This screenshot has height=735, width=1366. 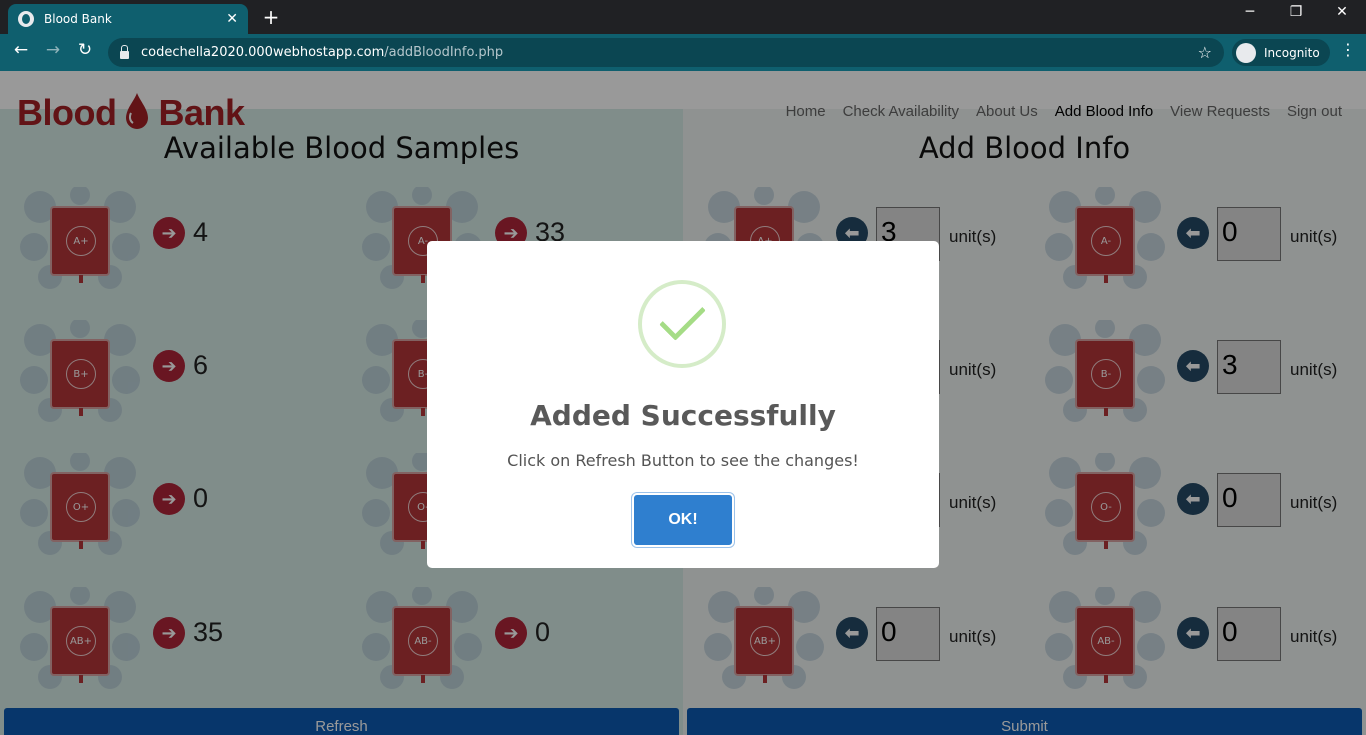 I want to click on incognito-icon, so click(x=1246, y=52).